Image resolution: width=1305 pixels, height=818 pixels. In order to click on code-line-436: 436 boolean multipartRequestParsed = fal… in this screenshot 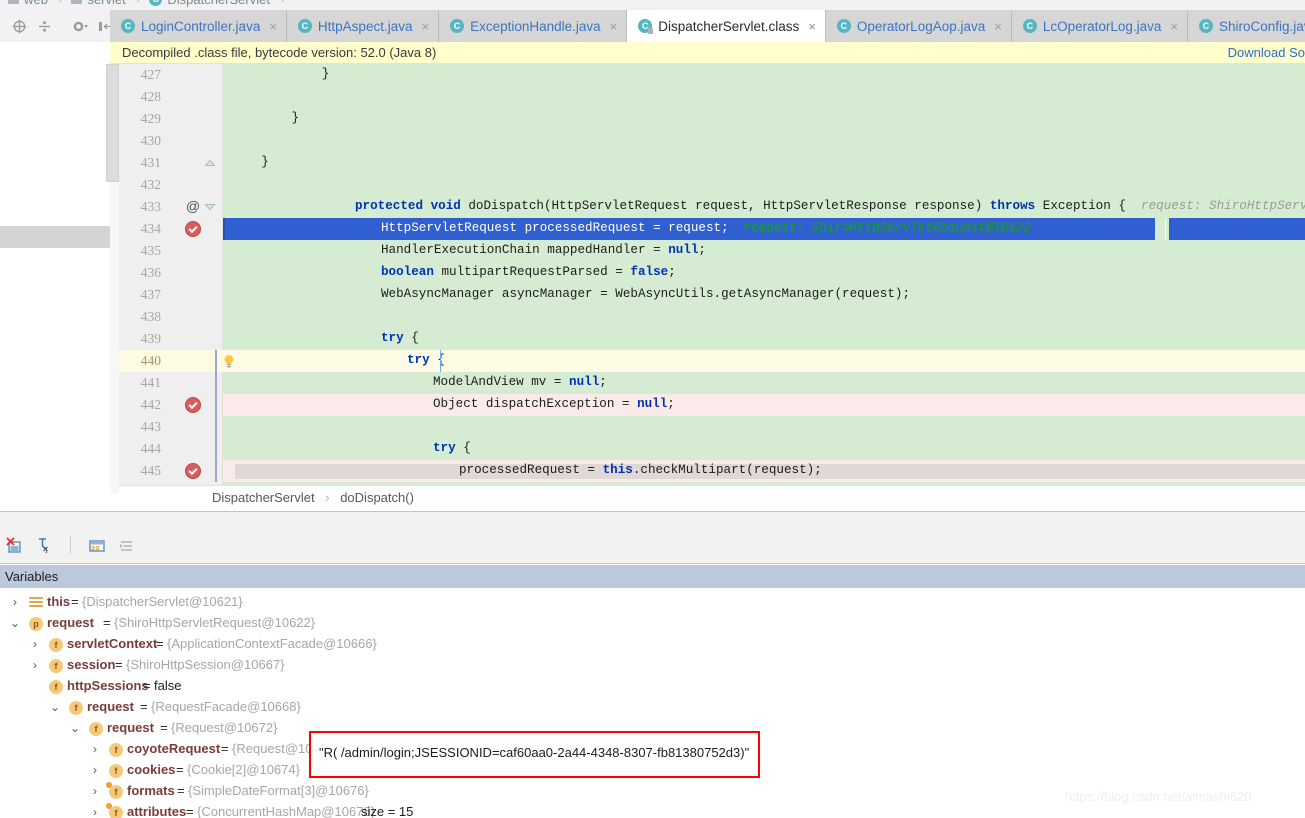, I will do `click(712, 273)`.